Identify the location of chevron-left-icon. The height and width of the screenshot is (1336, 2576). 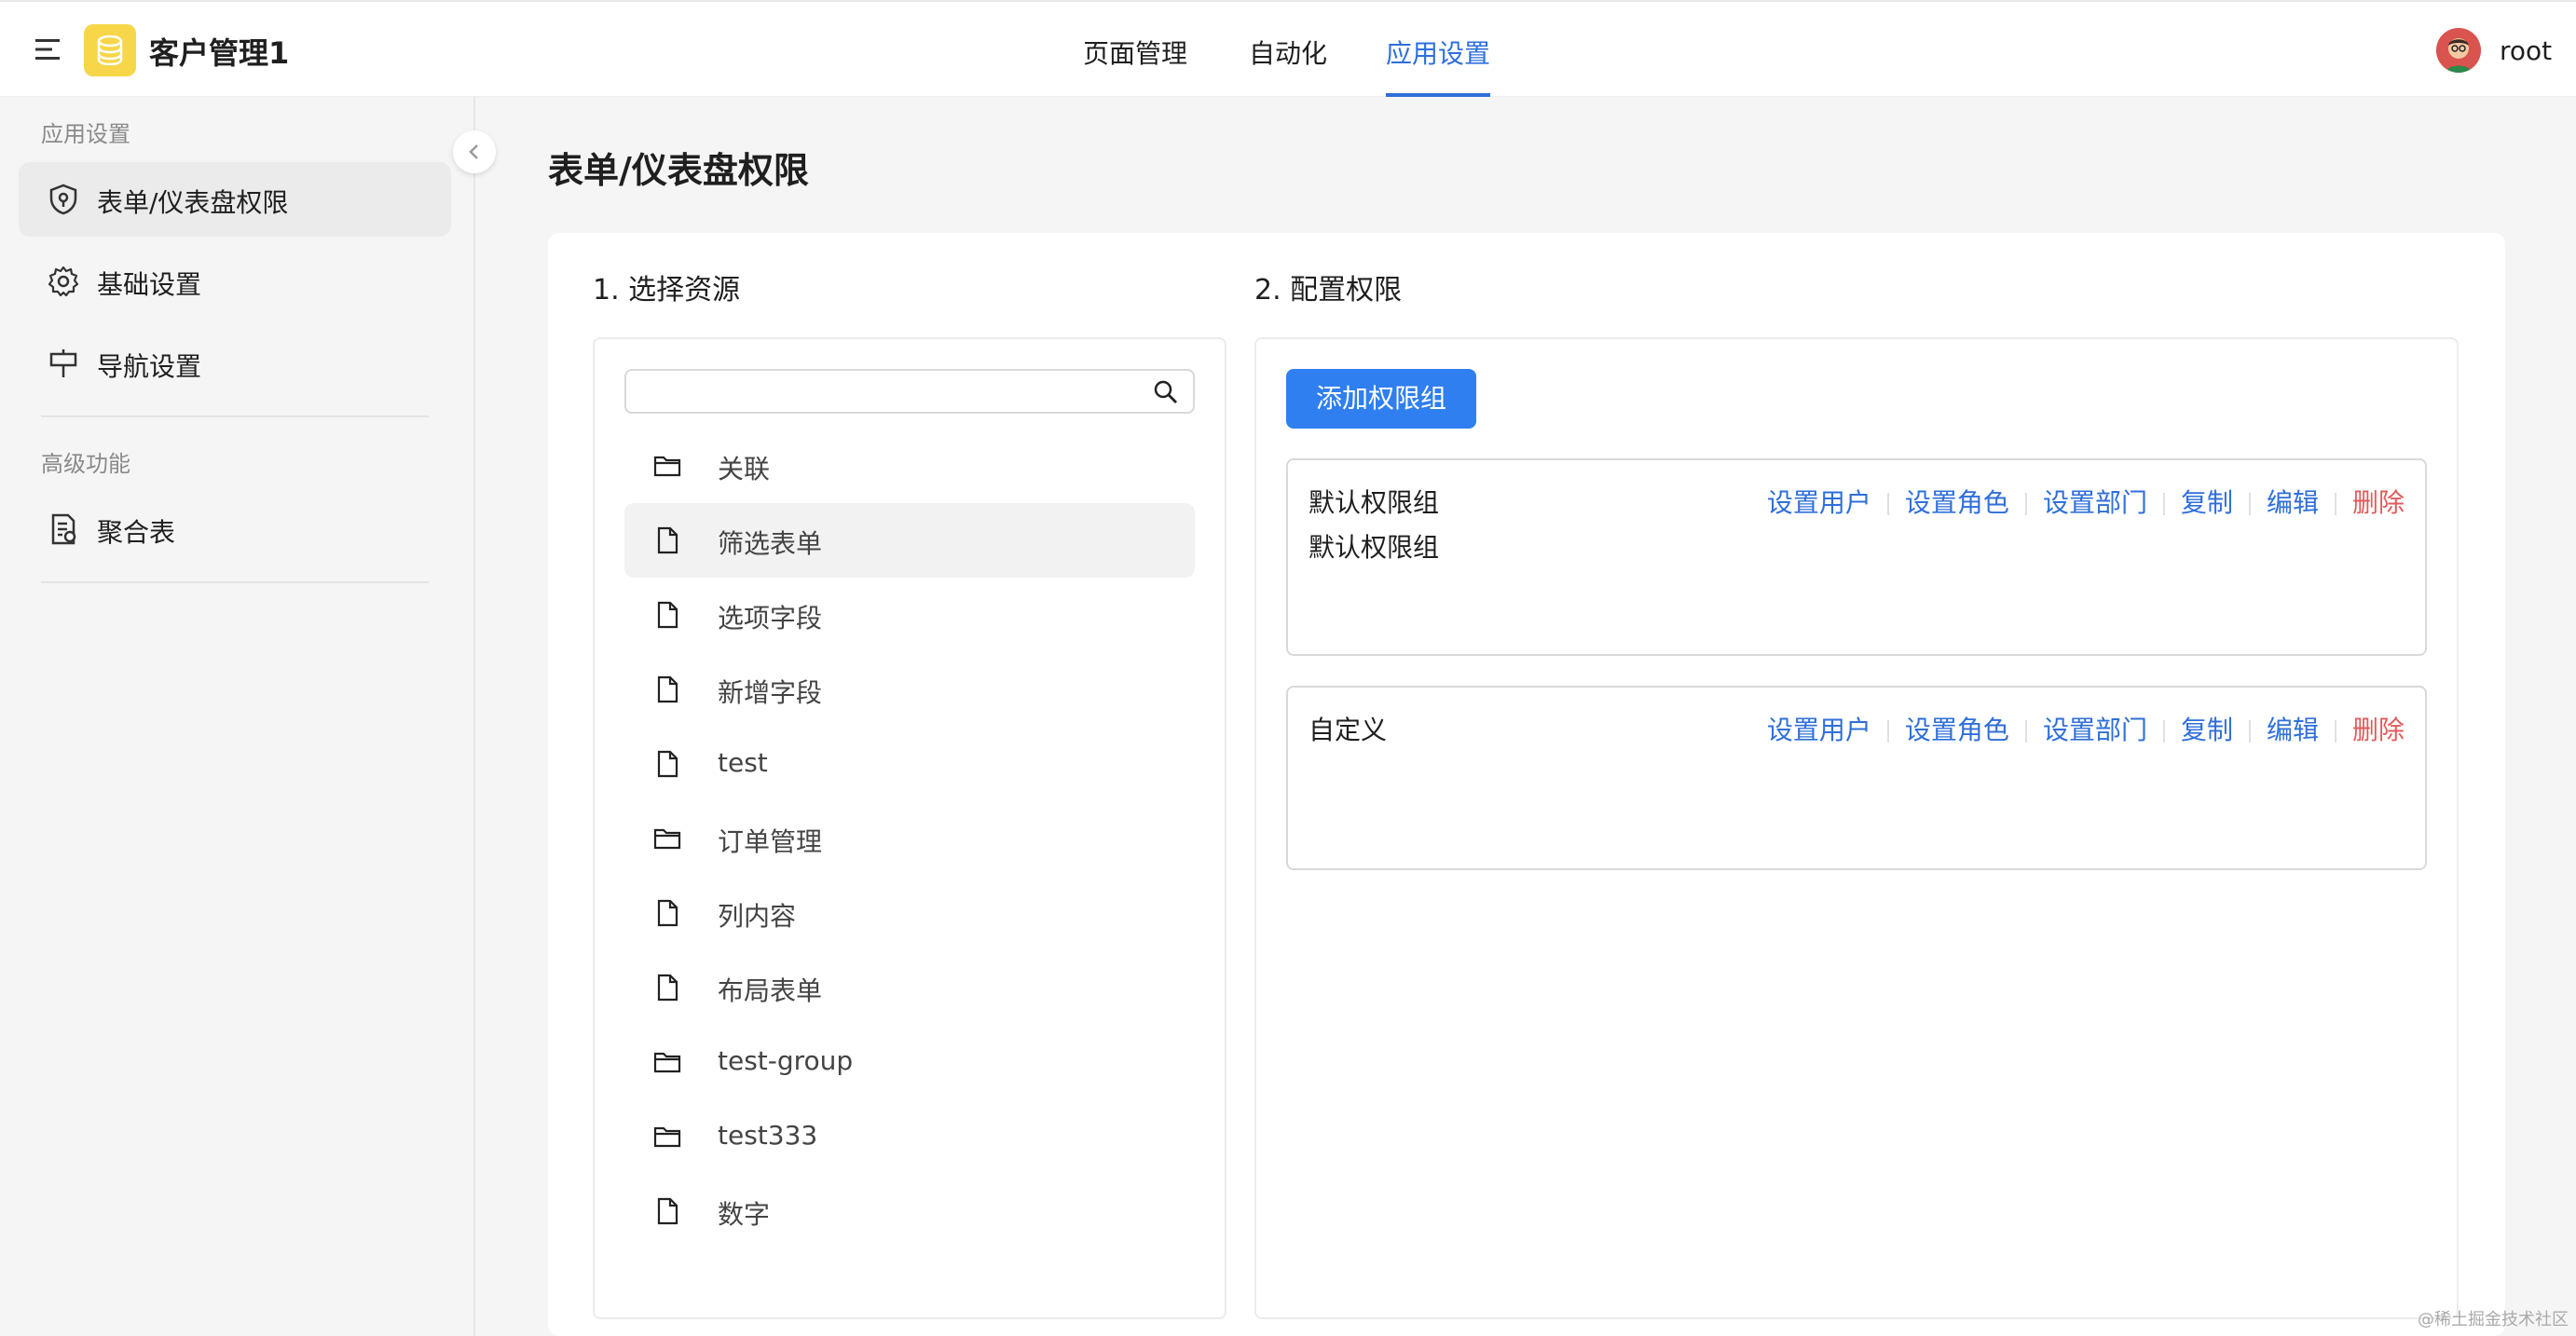
(473, 152).